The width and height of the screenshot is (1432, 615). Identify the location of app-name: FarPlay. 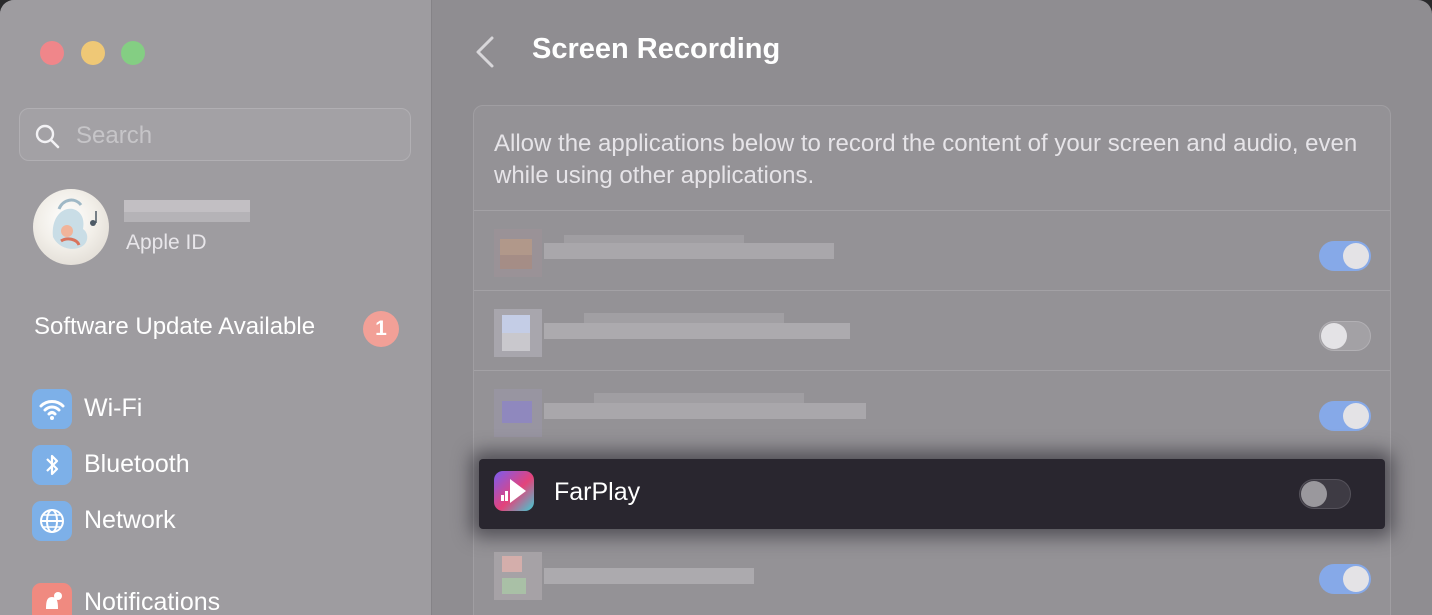
(597, 492).